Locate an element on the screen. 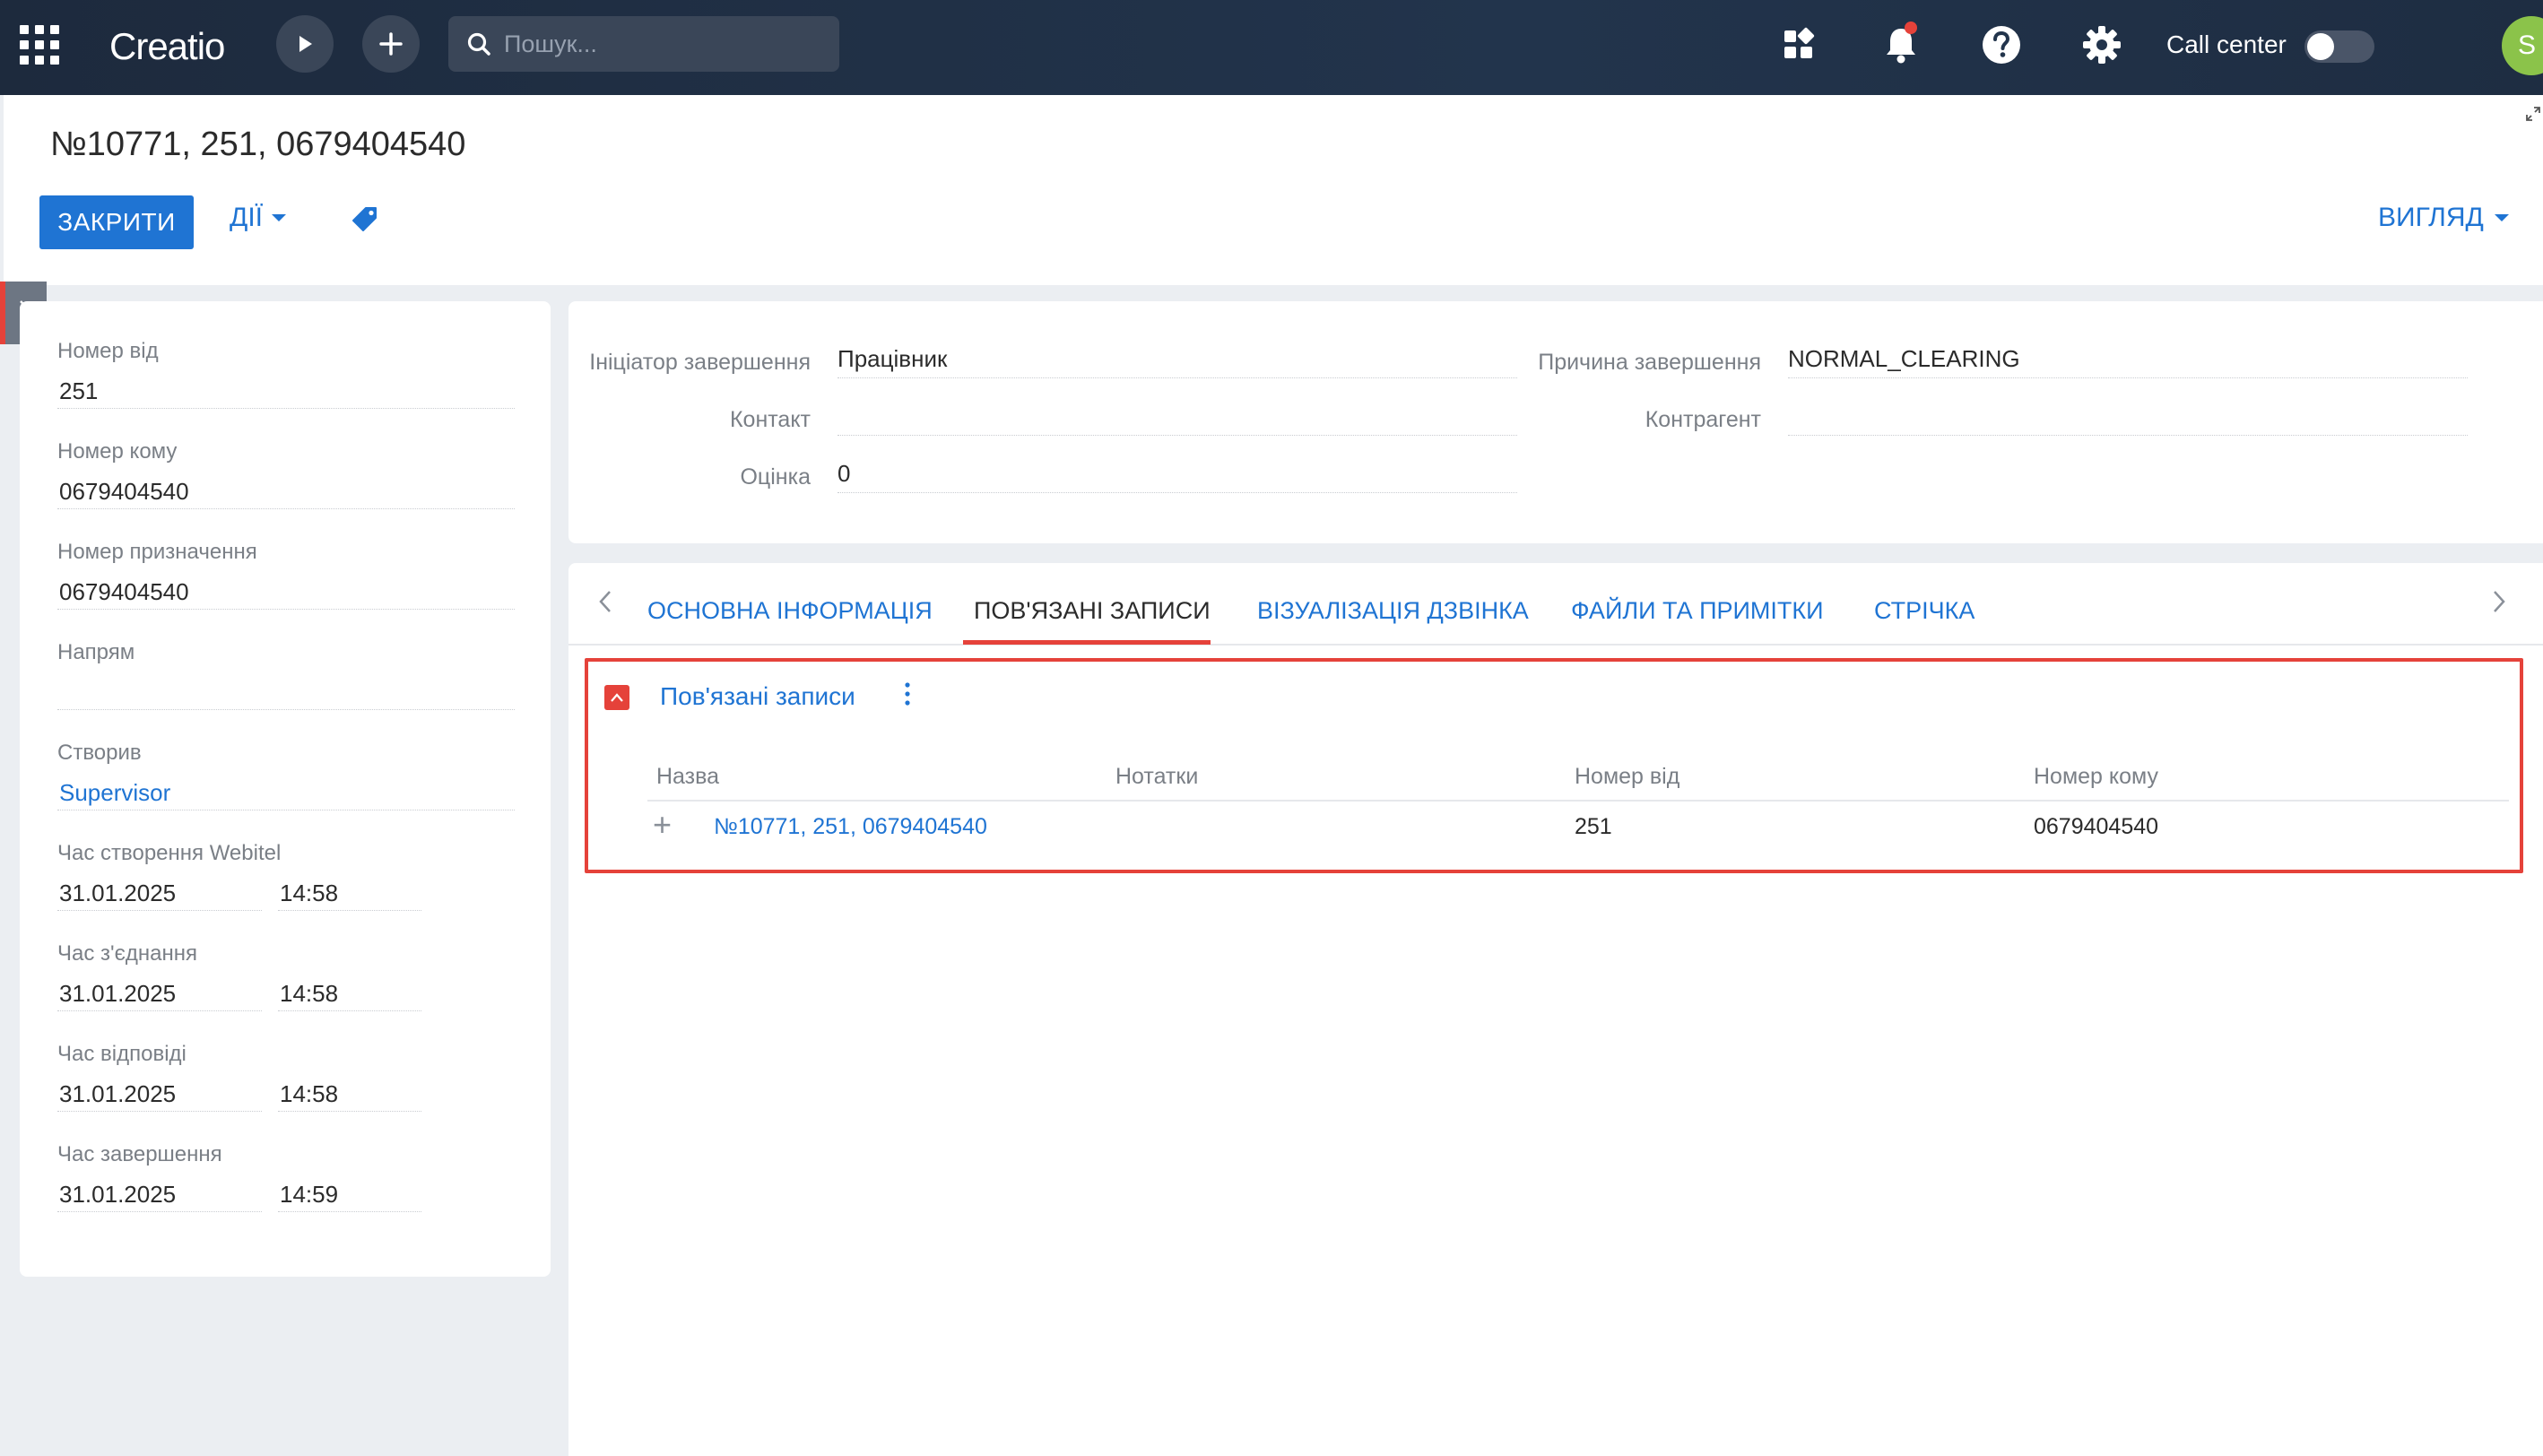 Image resolution: width=2543 pixels, height=1456 pixels. expand-row-icon: + is located at coordinates (662, 825).